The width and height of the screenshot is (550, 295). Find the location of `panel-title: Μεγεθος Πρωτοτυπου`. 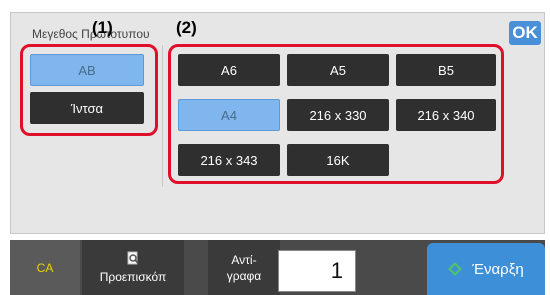

panel-title: Μεγεθος Πρωτοτυπου is located at coordinates (91, 34).